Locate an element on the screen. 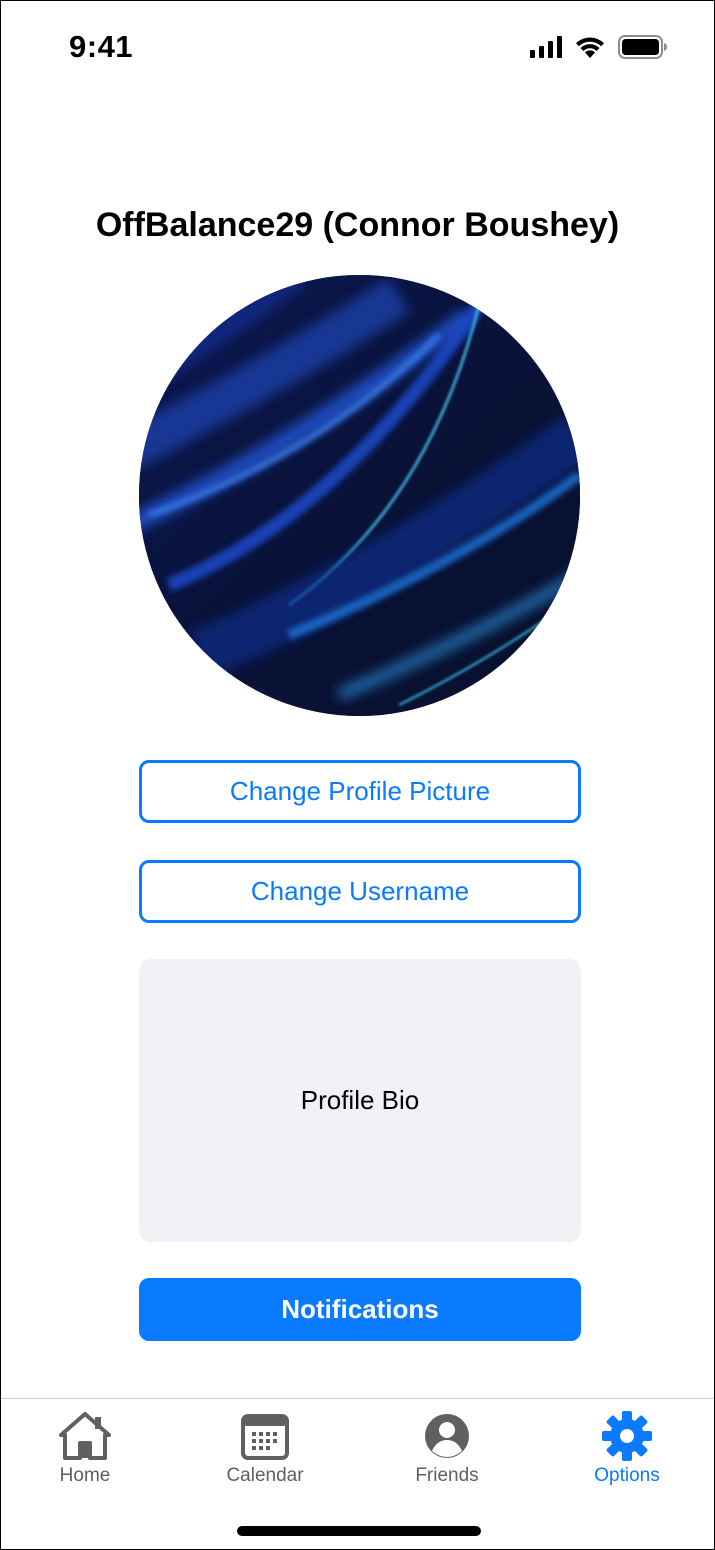  tab-home: Home is located at coordinates (85, 1448).